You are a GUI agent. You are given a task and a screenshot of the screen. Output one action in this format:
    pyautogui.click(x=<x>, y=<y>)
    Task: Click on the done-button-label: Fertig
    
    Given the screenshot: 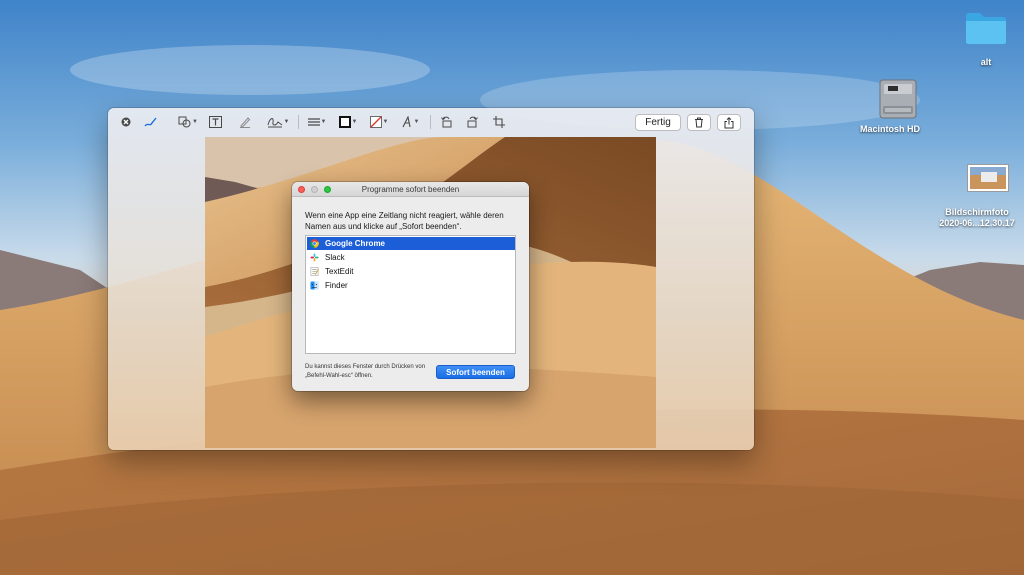 What is the action you would take?
    pyautogui.click(x=658, y=122)
    